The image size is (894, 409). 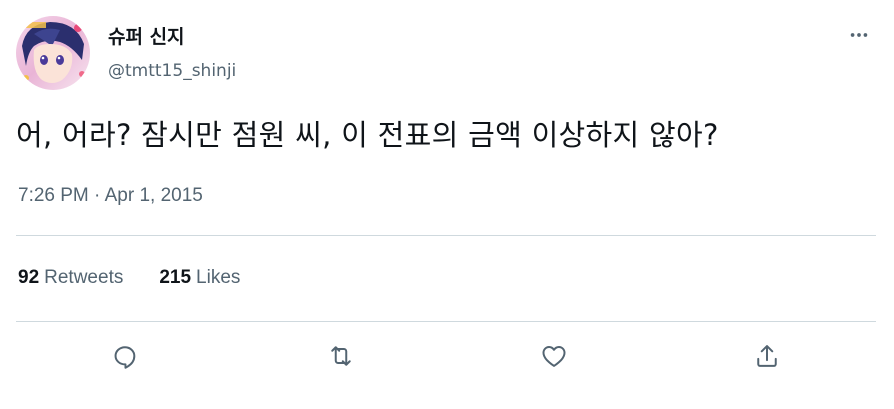 I want to click on likes-stat: 215 Likes, so click(x=199, y=278).